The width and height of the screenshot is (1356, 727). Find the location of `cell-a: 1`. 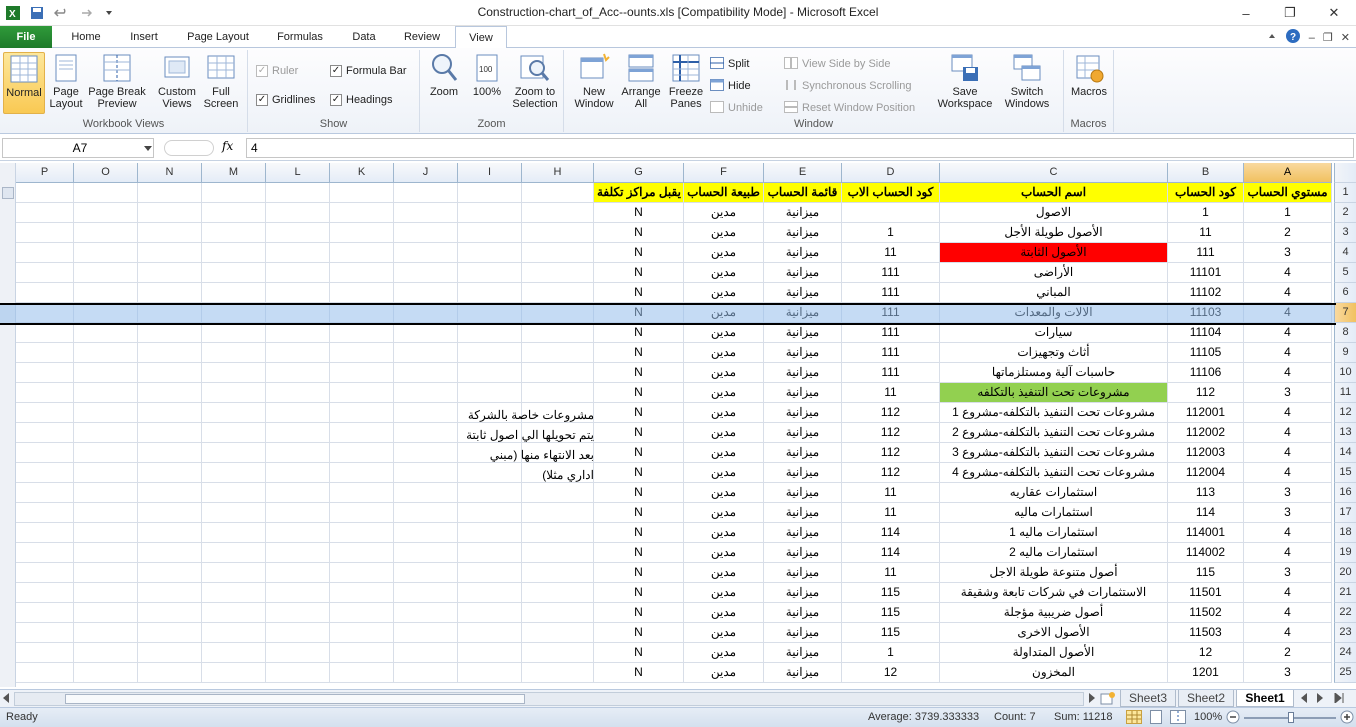

cell-a: 1 is located at coordinates (1288, 213).